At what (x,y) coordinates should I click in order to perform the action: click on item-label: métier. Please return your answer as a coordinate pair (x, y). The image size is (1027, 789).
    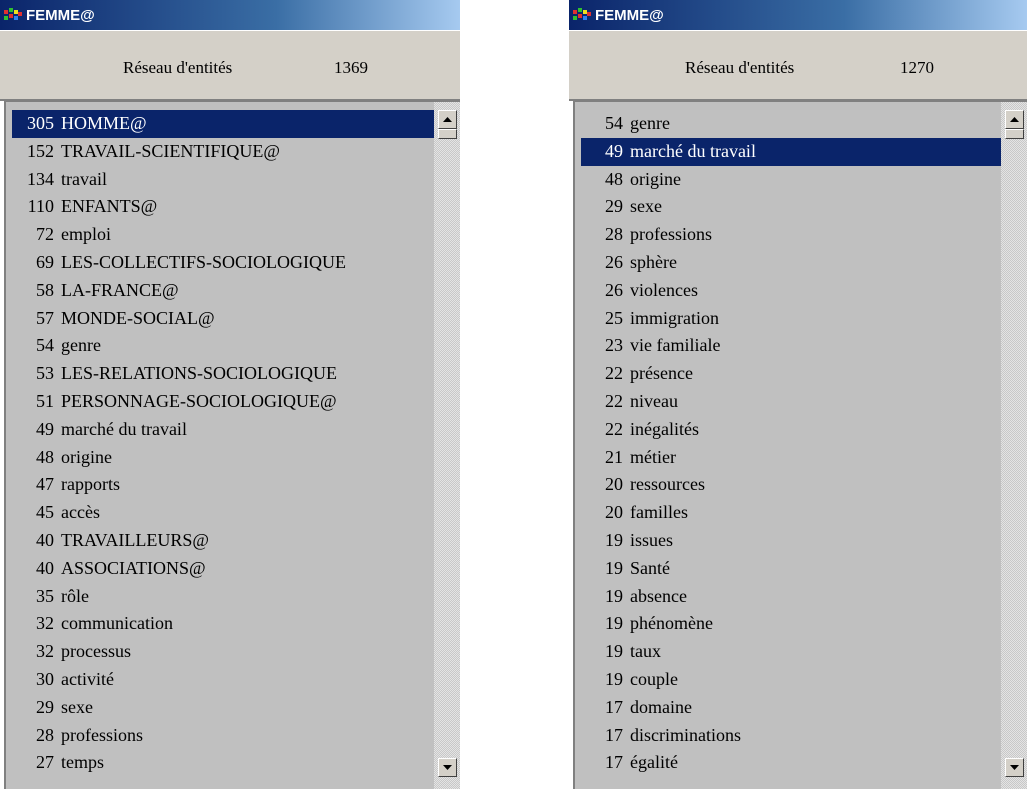
    Looking at the image, I should click on (653, 456).